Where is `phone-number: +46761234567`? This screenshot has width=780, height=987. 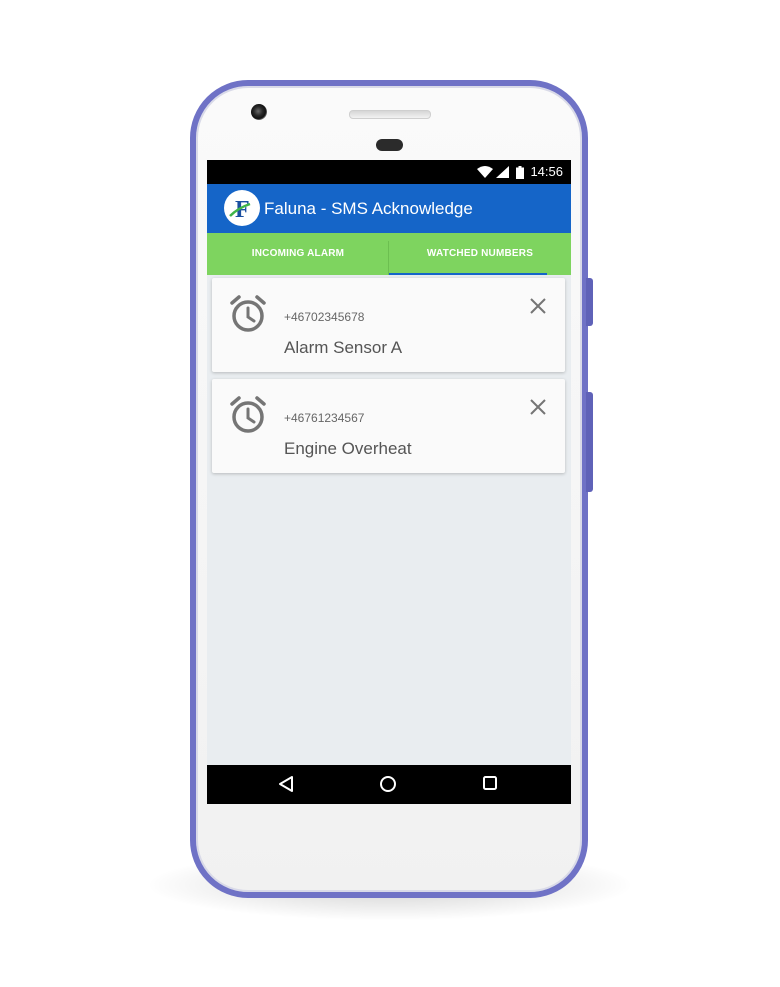
phone-number: +46761234567 is located at coordinates (324, 418).